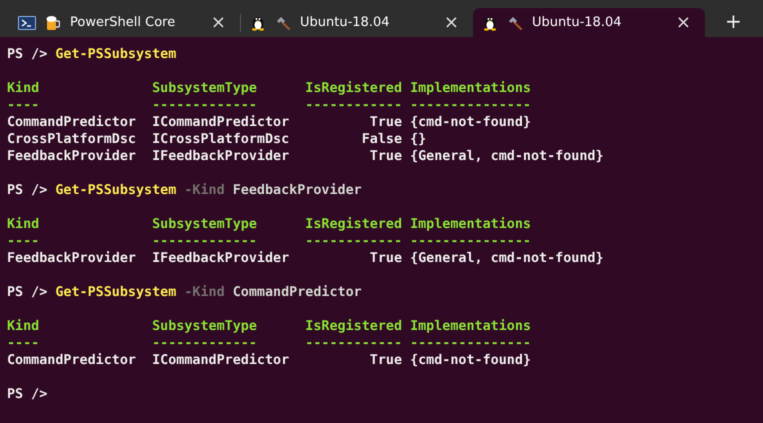 This screenshot has height=423, width=763. Describe the element at coordinates (297, 190) in the screenshot. I see `argument-text: FeedbackProvider` at that location.